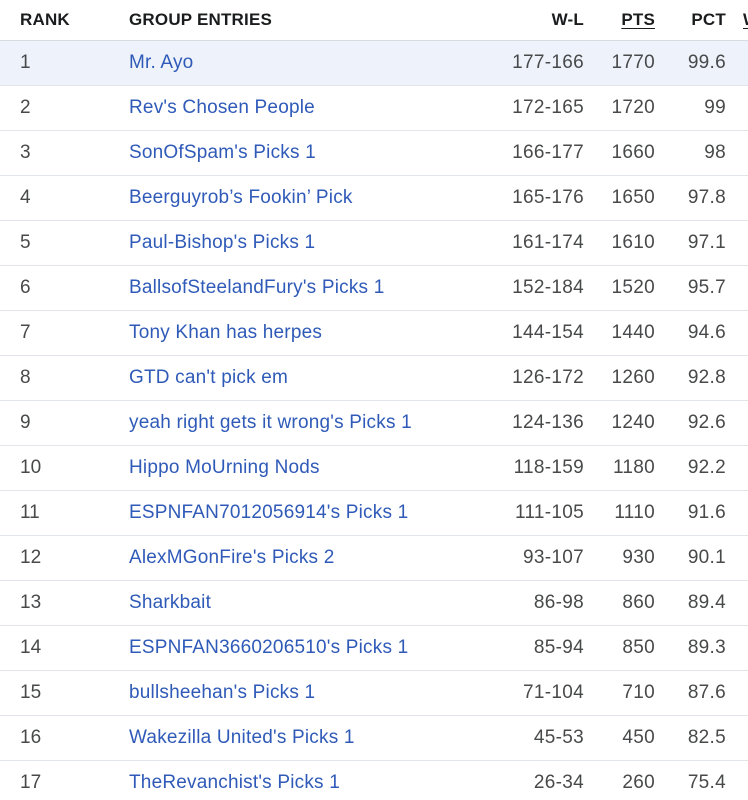  I want to click on entry-name-link: Mr. Ayo, so click(161, 63).